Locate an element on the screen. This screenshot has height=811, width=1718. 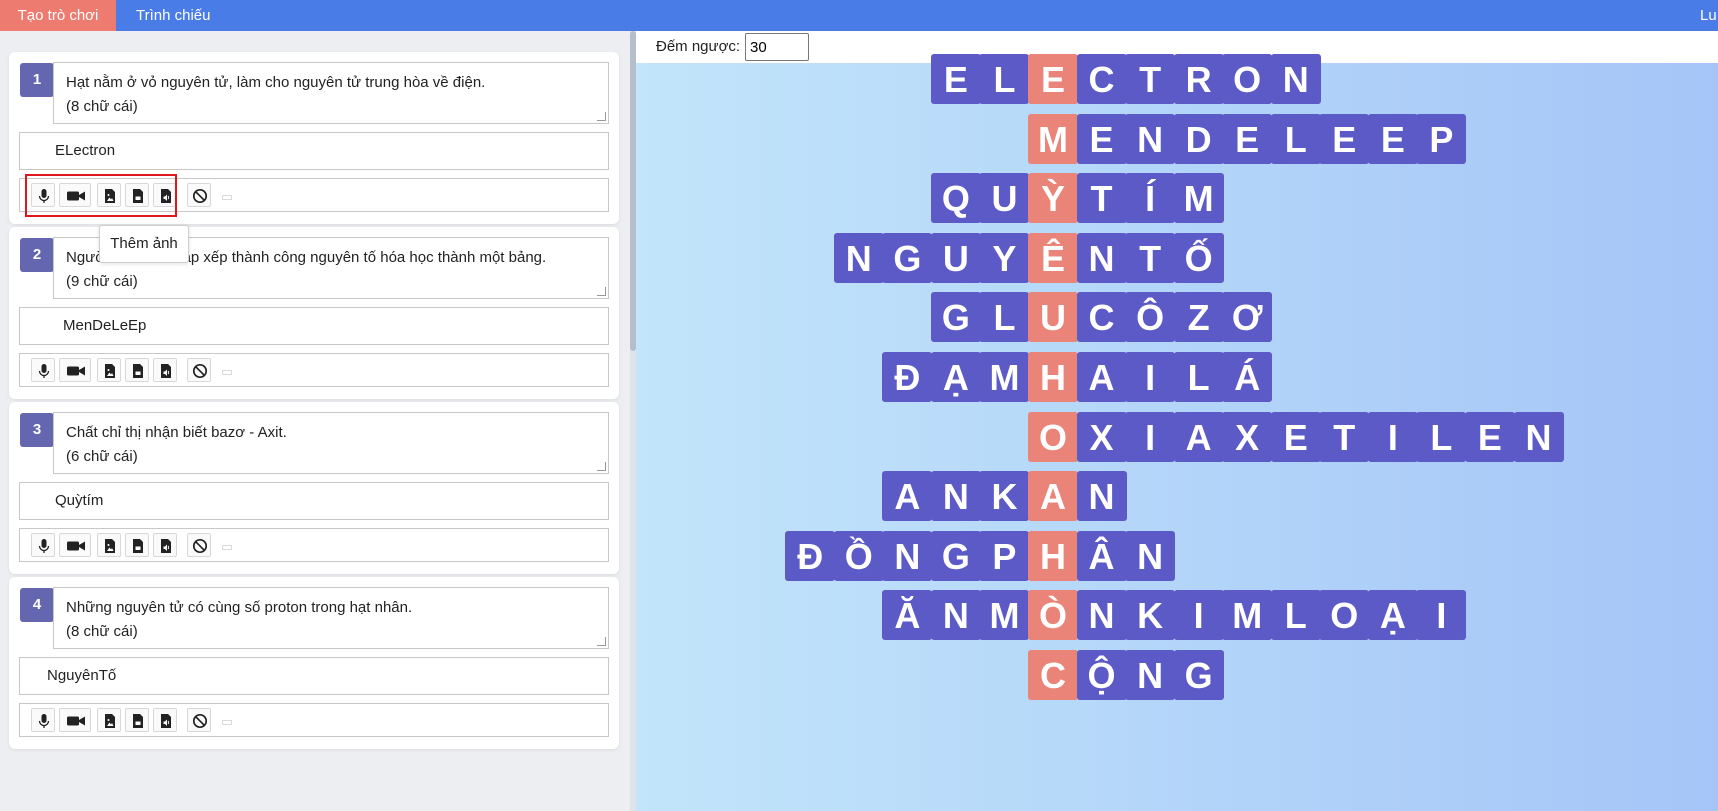
crossword-key-cell: Ò is located at coordinates (1053, 615).